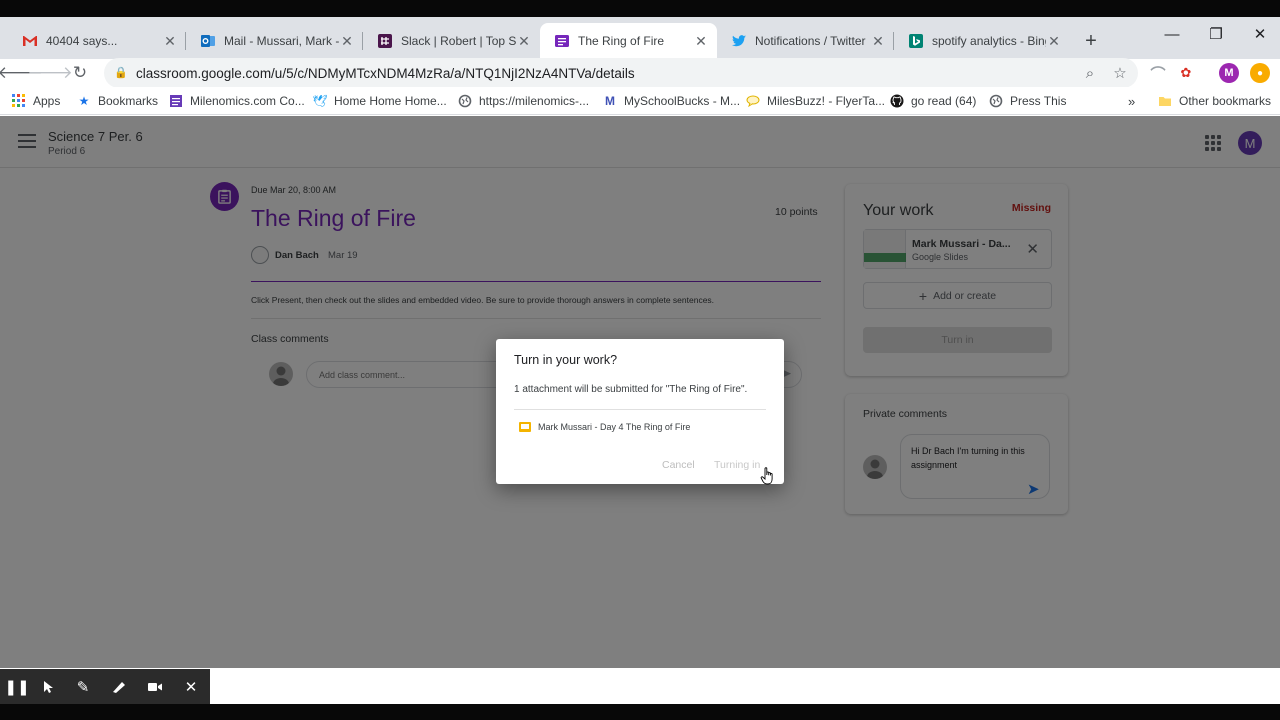 This screenshot has width=1280, height=720. Describe the element at coordinates (1260, 73) in the screenshot. I see `extension-icon: ●` at that location.